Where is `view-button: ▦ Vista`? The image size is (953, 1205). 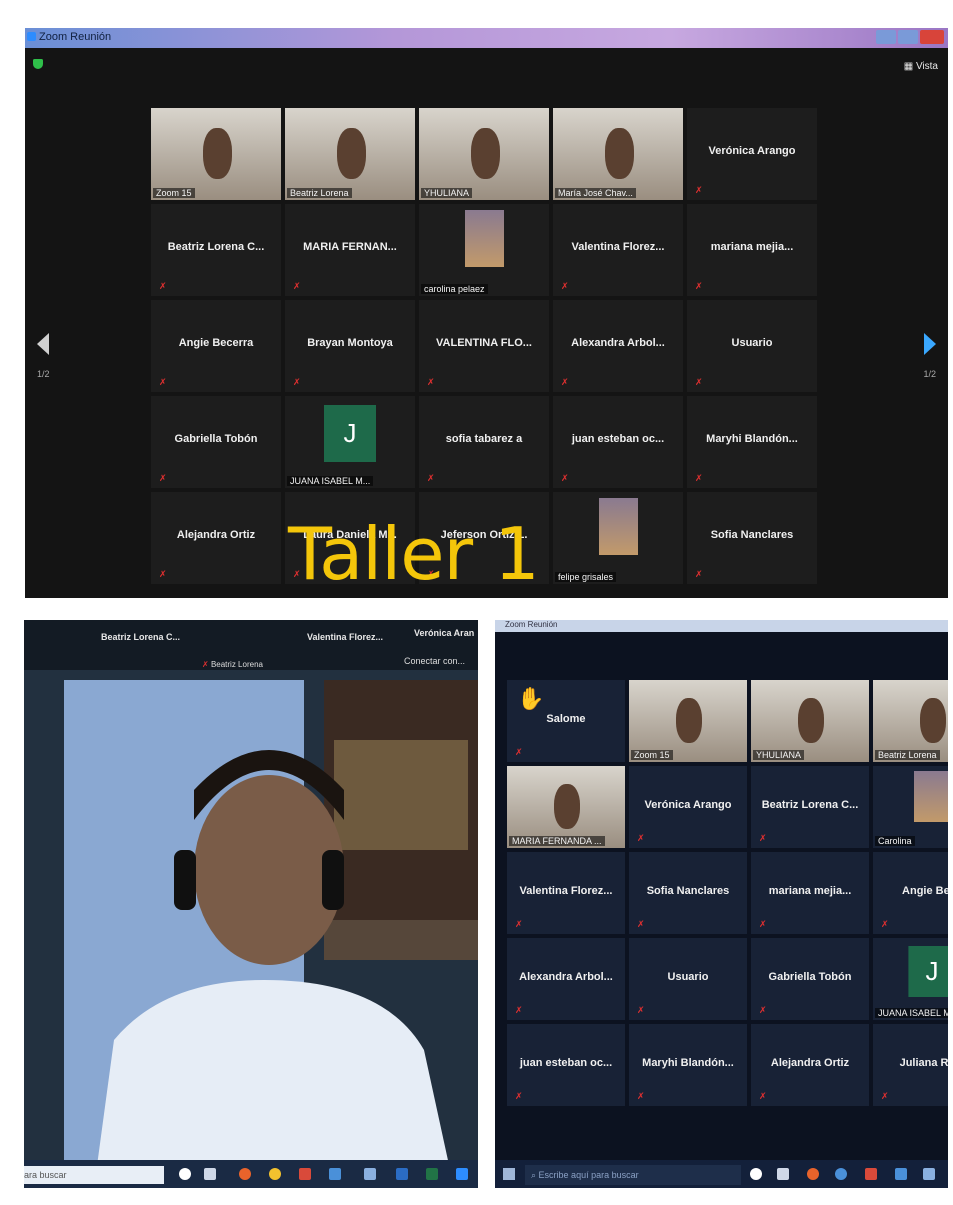
view-button: ▦ Vista is located at coordinates (921, 66).